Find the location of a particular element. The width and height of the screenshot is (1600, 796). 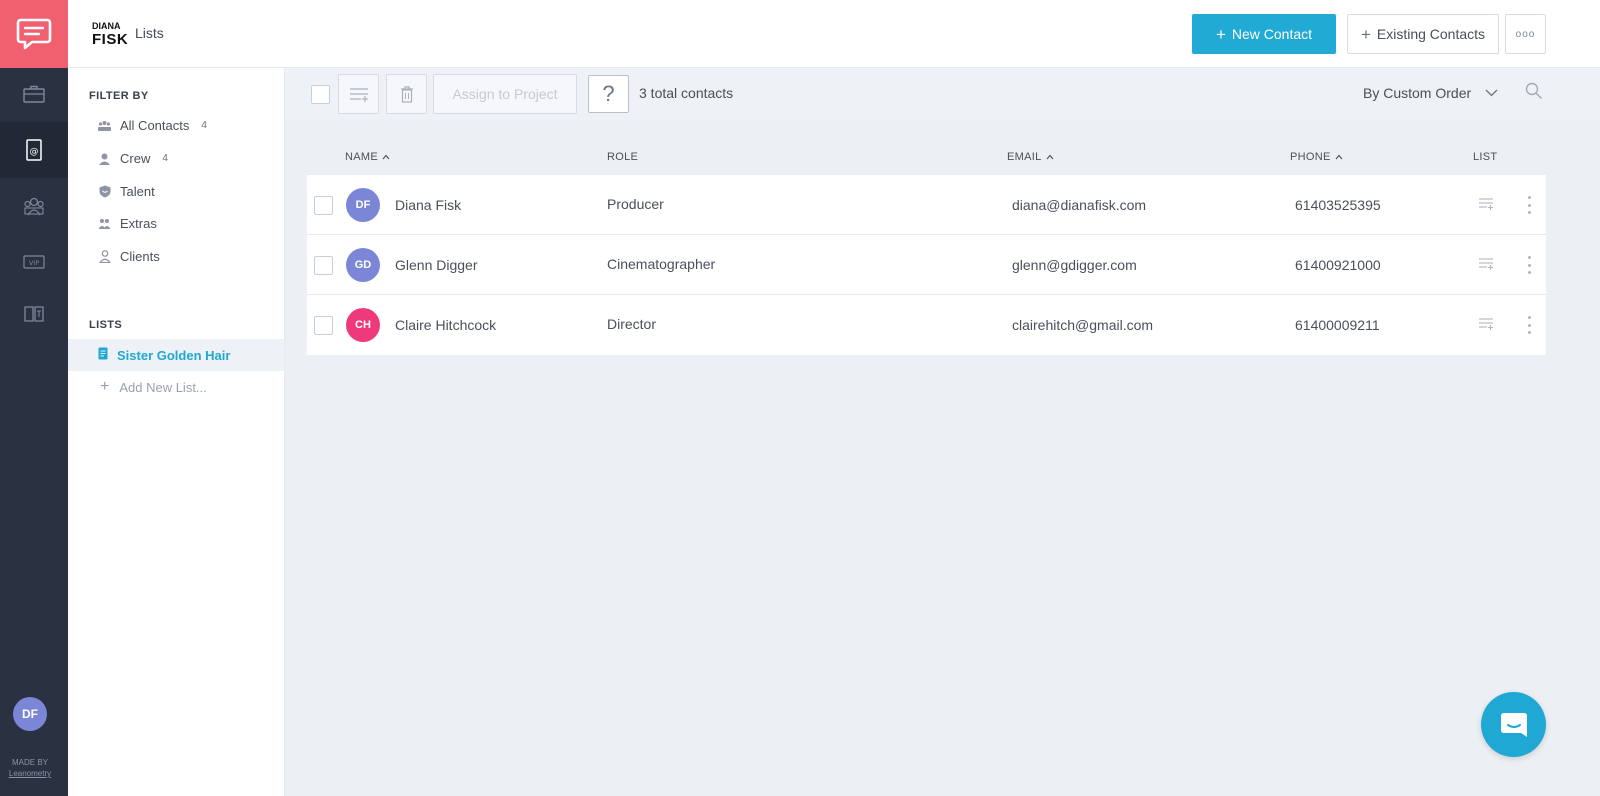

new-contact-button: + New Contact is located at coordinates (1264, 34).